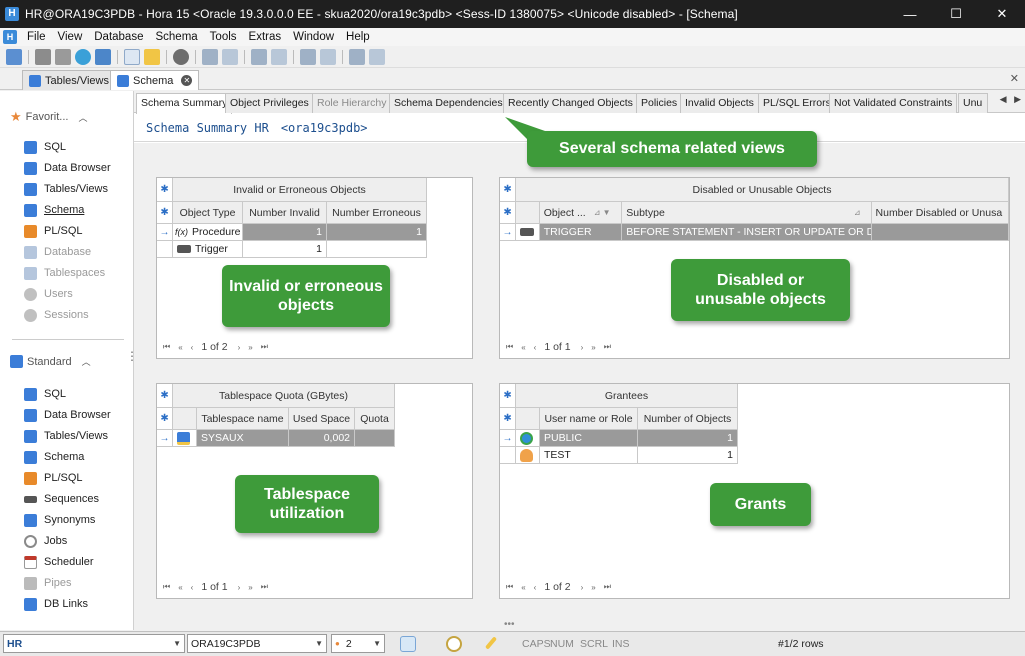 Image resolution: width=1025 pixels, height=656 pixels. I want to click on subtab-invalid-objects: Invalid Objects, so click(719, 103).